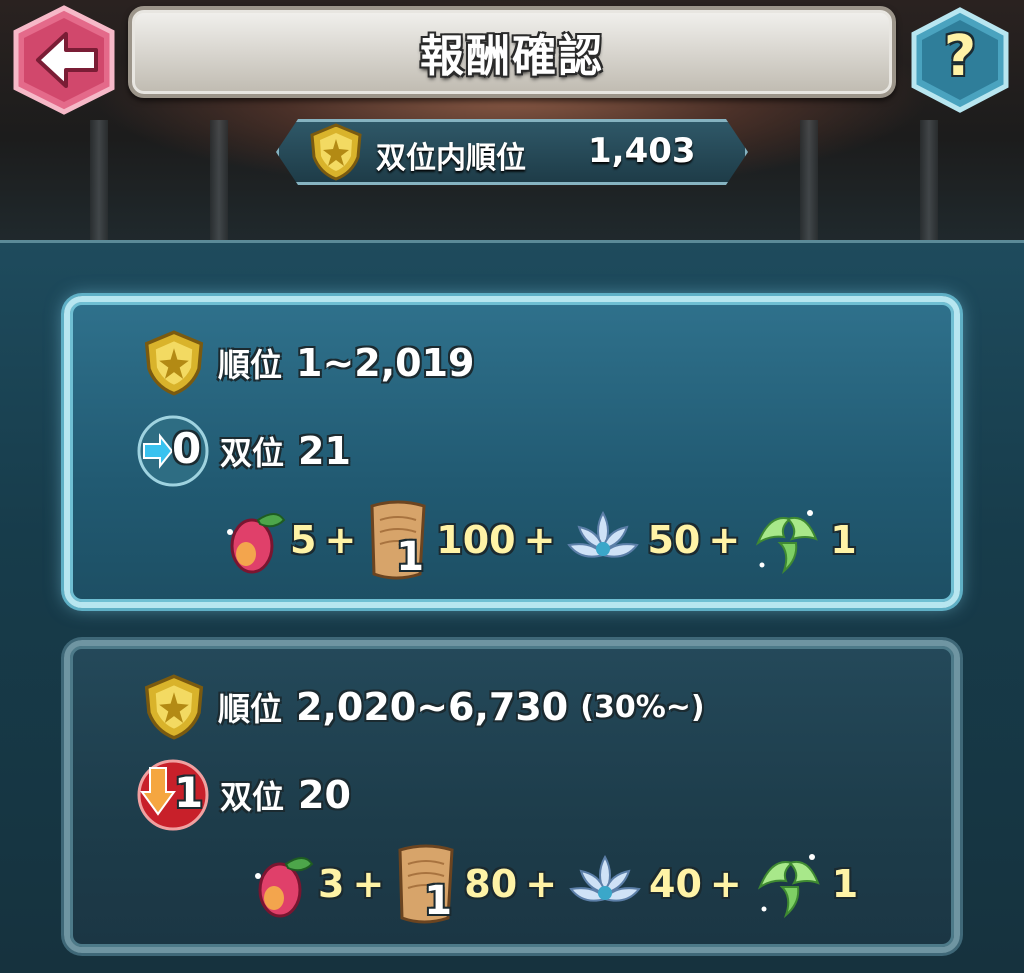 This screenshot has height=973, width=1024. What do you see at coordinates (960, 56) in the screenshot?
I see `help-glyph: ?` at bounding box center [960, 56].